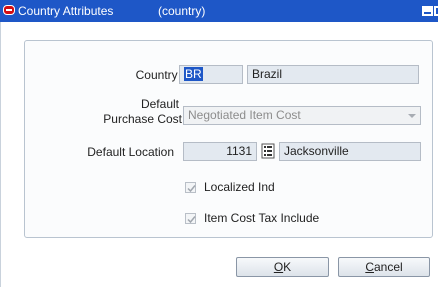 This screenshot has height=287, width=438. What do you see at coordinates (239, 187) in the screenshot?
I see `localized-ind-label: Localized Ind` at bounding box center [239, 187].